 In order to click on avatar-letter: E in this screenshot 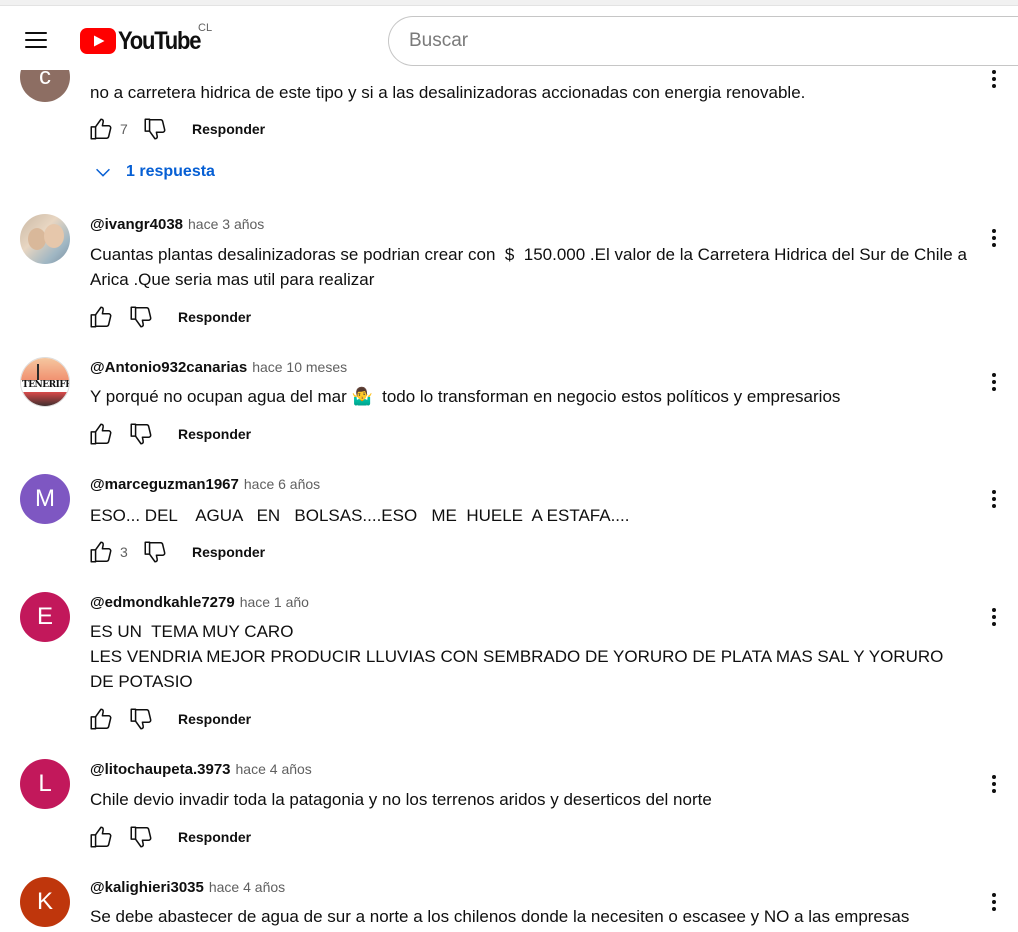, I will do `click(44, 616)`.